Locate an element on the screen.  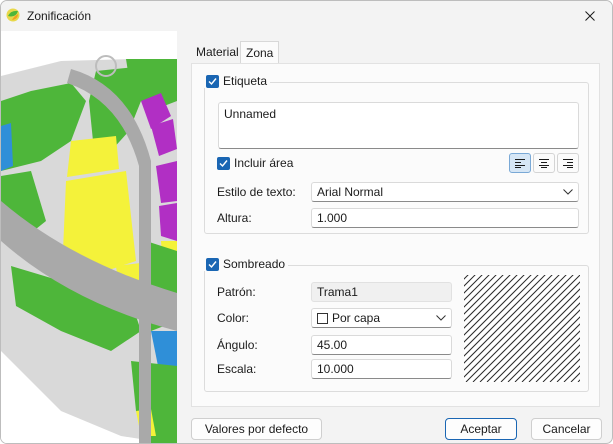
label-checkbox is located at coordinates (212, 81).